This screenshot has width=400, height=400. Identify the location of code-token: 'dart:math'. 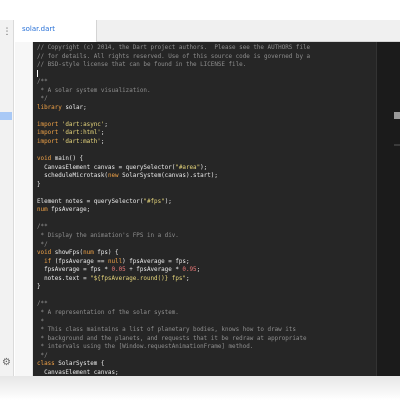
(81, 142).